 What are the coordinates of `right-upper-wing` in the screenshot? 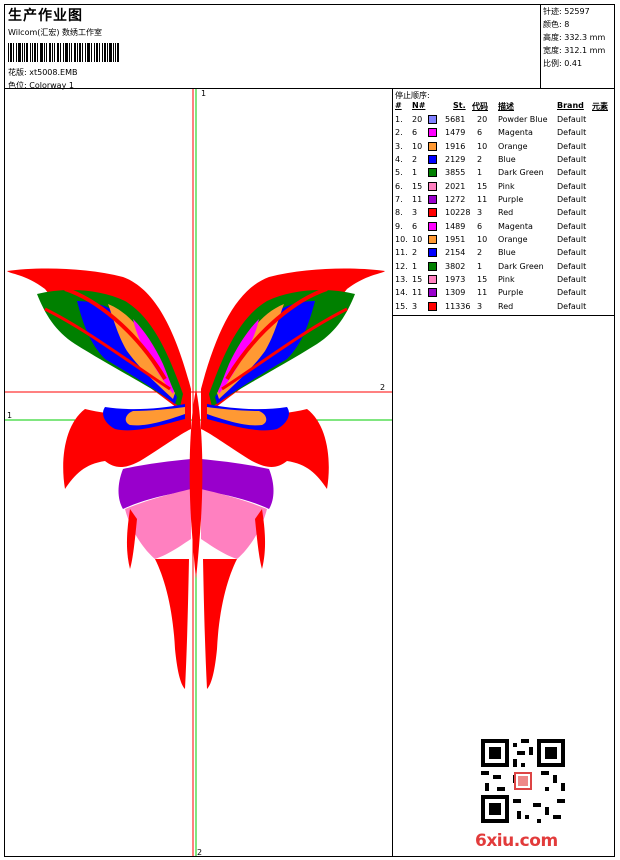 It's located at (293, 343).